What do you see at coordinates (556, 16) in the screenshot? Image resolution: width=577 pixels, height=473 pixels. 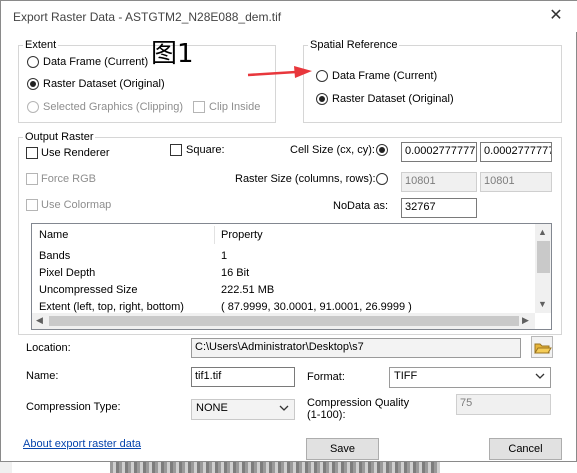 I see `close-icon: ✕` at bounding box center [556, 16].